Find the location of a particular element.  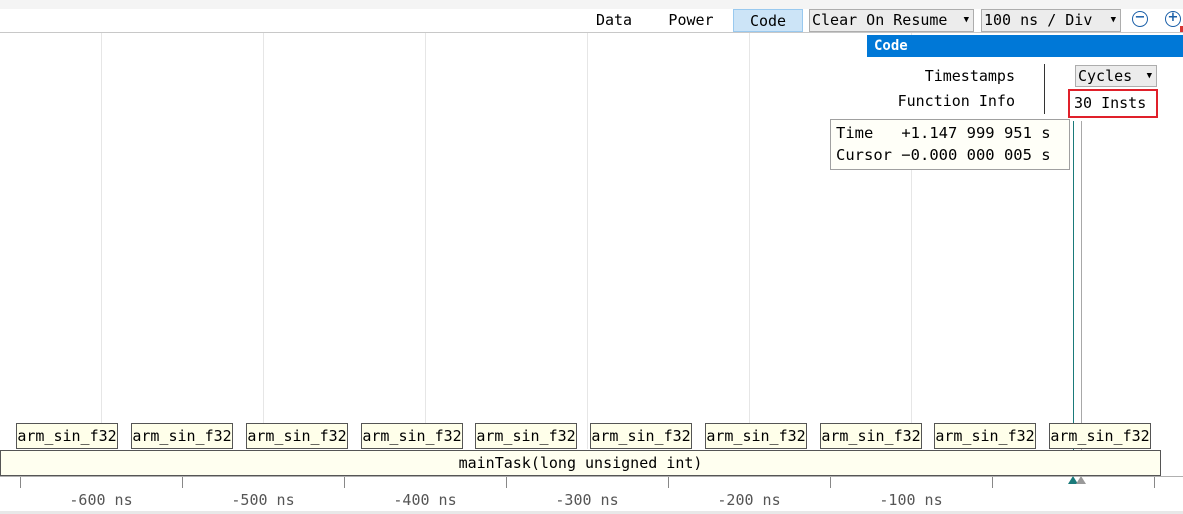

zoom-out-icon: − is located at coordinates (1140, 19).